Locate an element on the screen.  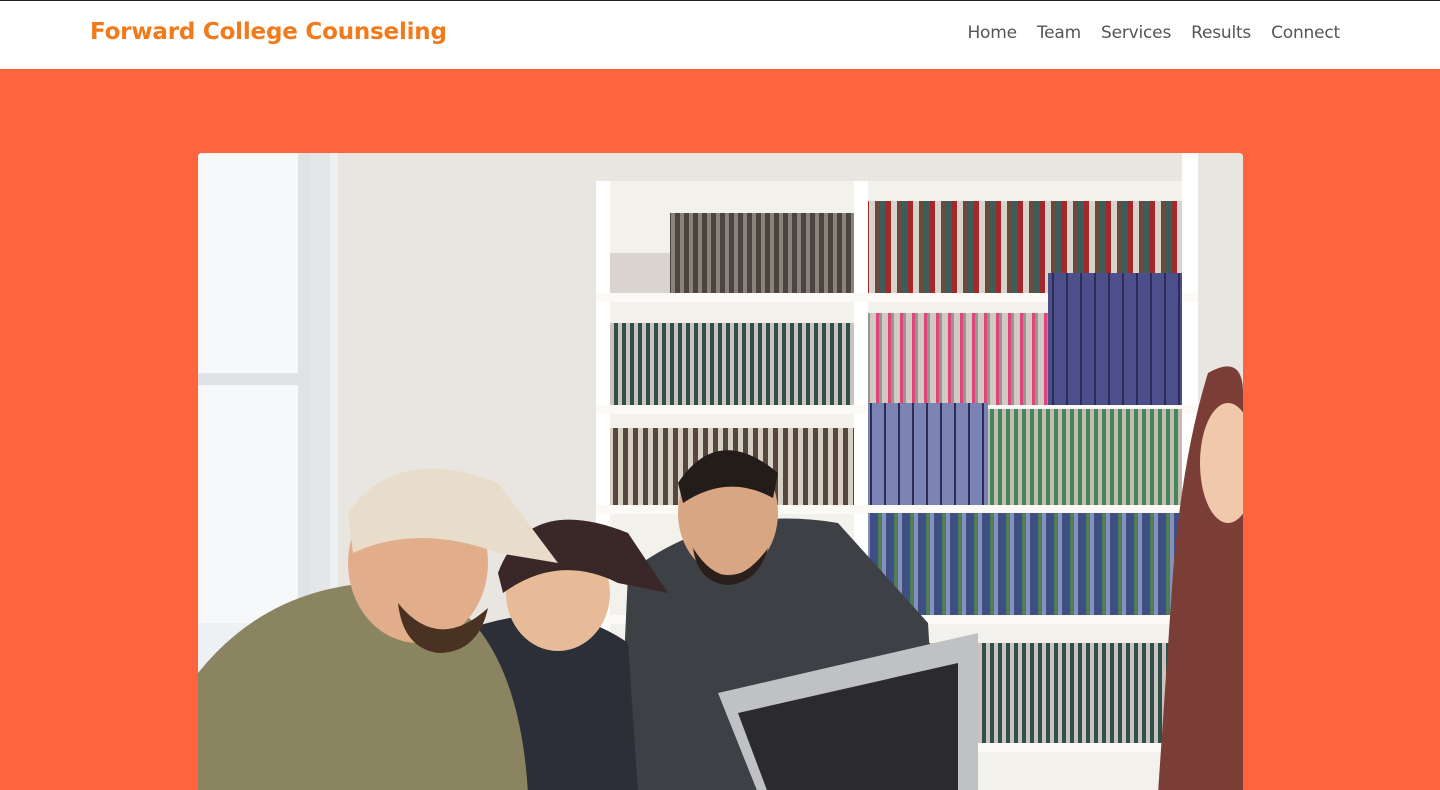
nav-link-team: Team is located at coordinates (1059, 33).